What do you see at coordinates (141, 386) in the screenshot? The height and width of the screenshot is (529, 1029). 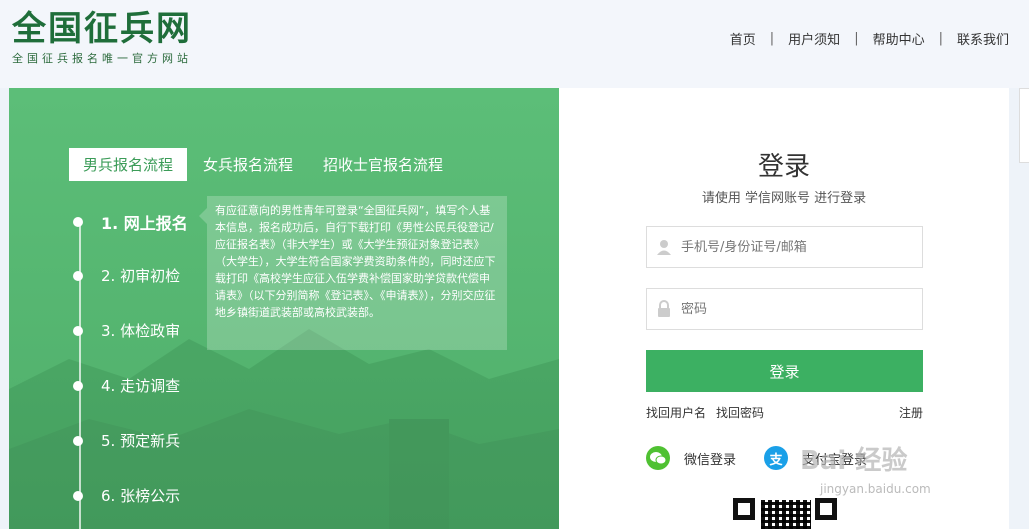 I see `step-label: 4. 走访调查` at bounding box center [141, 386].